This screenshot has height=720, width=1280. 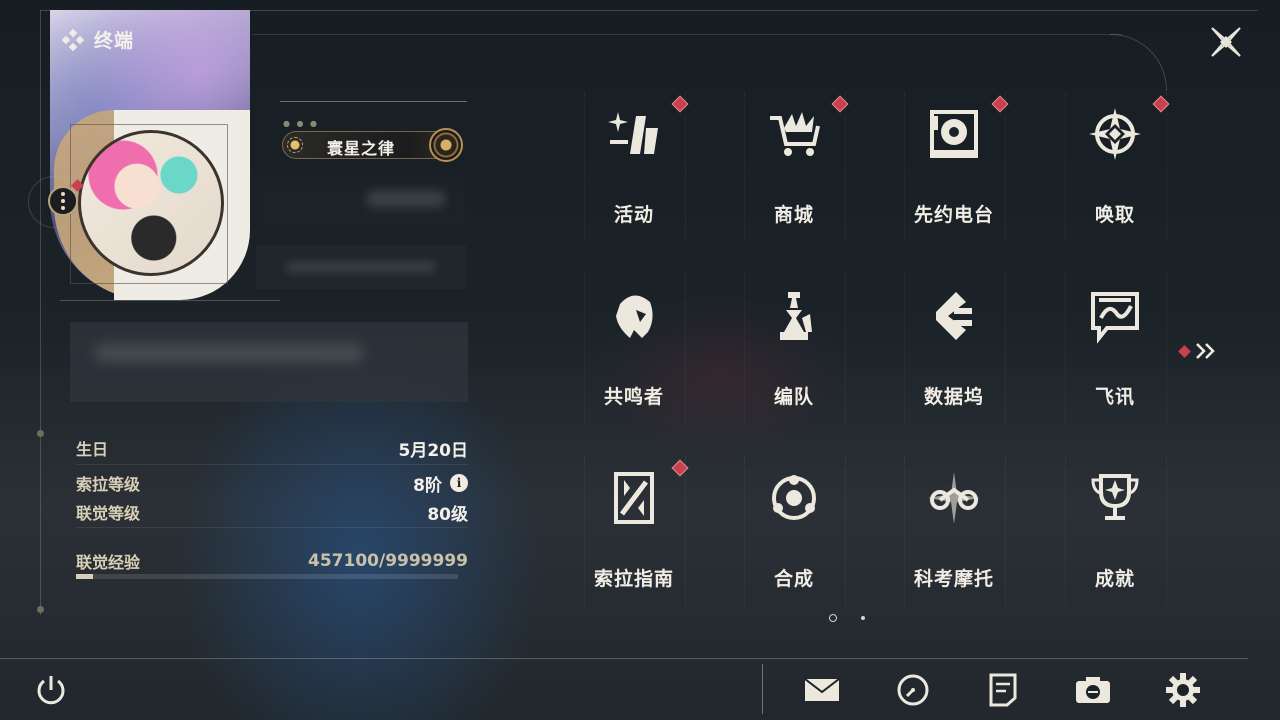 What do you see at coordinates (1115, 318) in the screenshot?
I see `chat-bubble-icon` at bounding box center [1115, 318].